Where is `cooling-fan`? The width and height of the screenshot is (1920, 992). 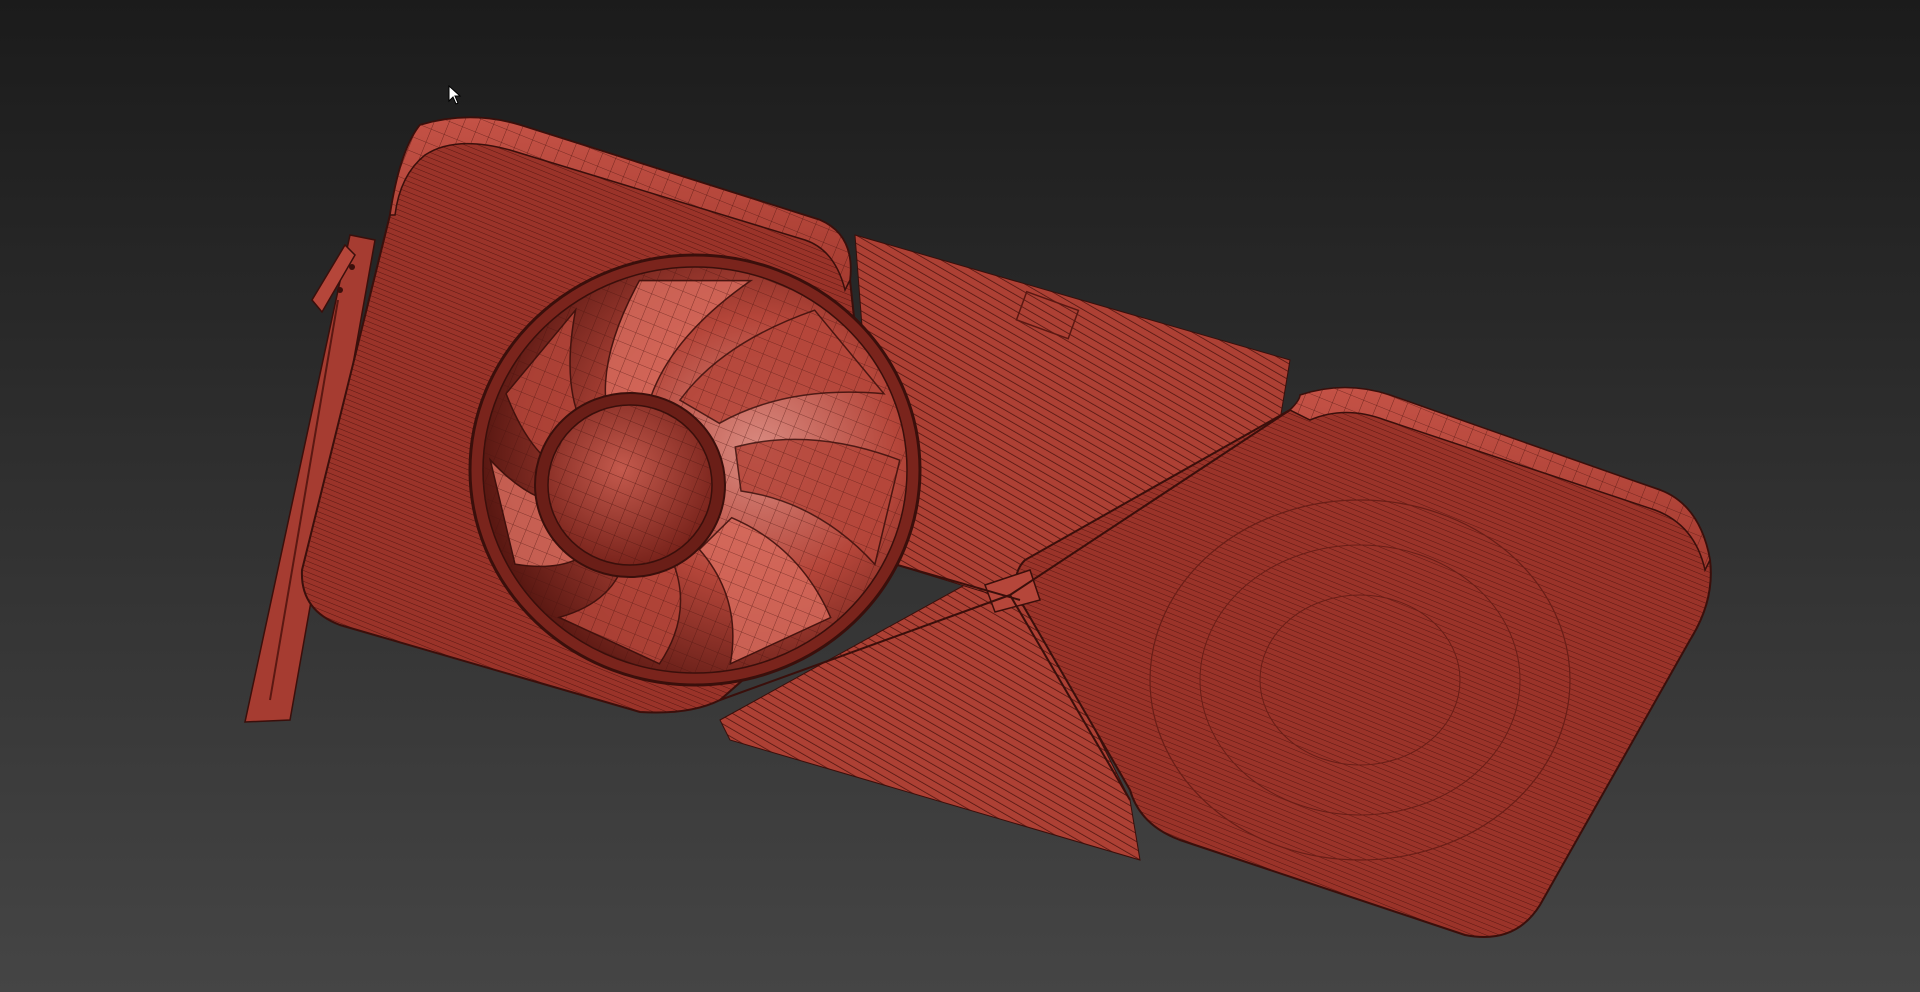
cooling-fan is located at coordinates (695, 470).